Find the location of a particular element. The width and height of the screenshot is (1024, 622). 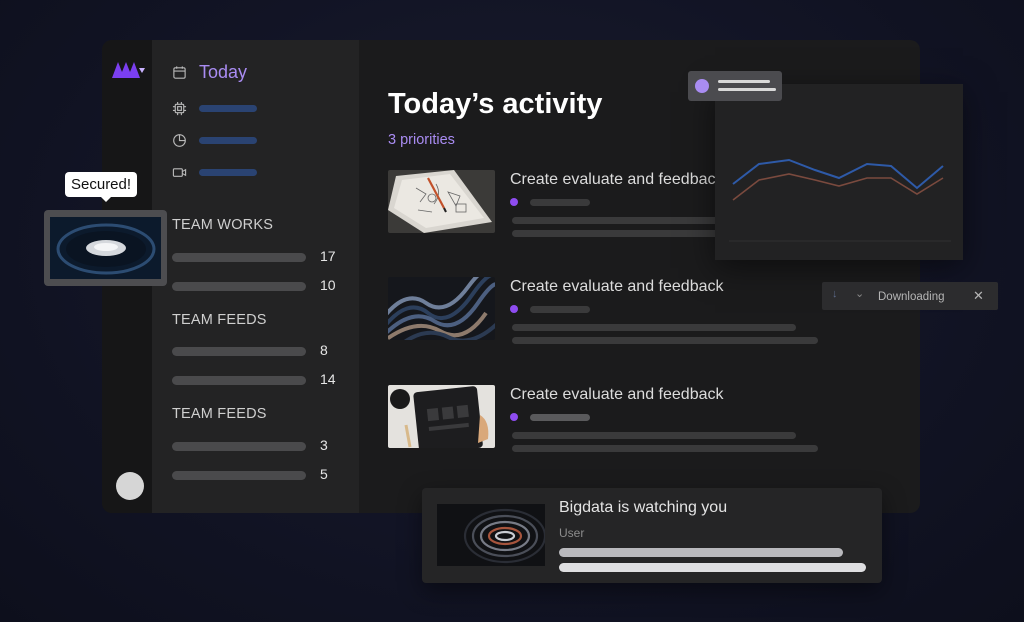

sidebar-item-label: Today is located at coordinates (223, 72).